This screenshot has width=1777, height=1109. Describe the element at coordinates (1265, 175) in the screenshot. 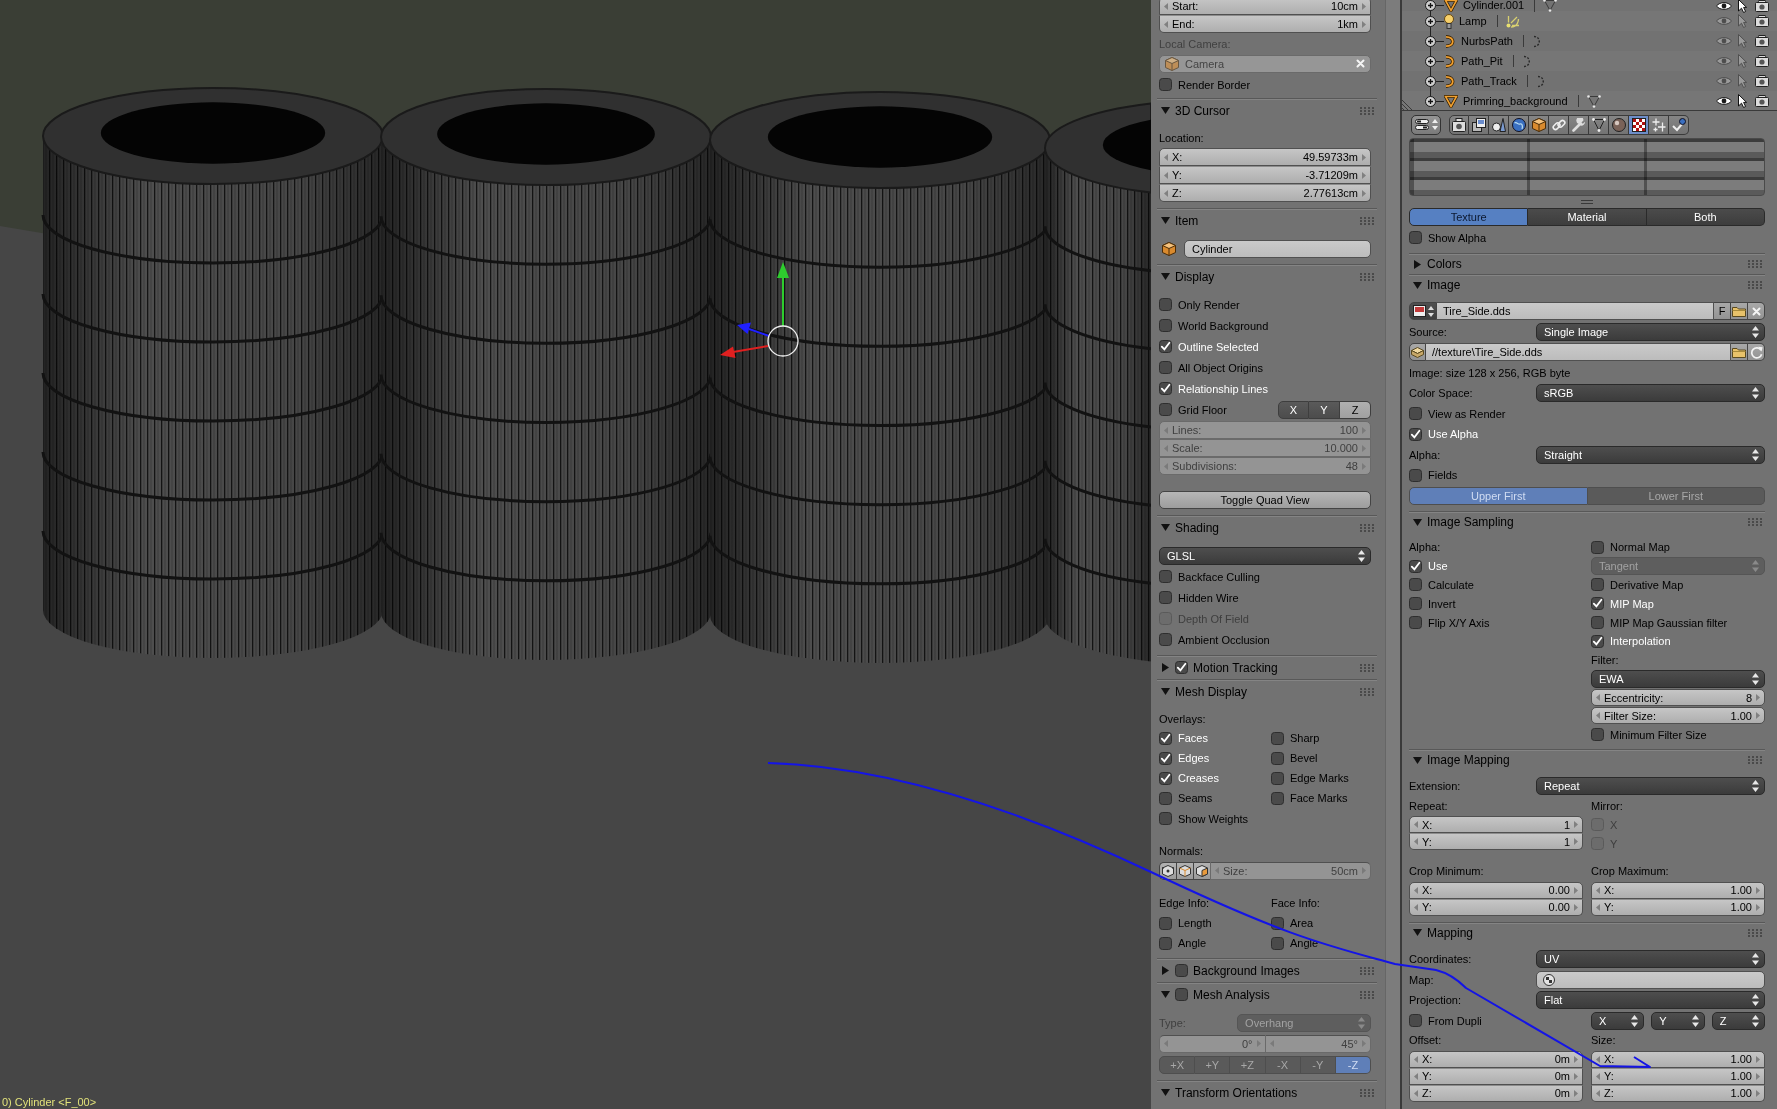

I see `number-field: Y: -3.71209m` at that location.